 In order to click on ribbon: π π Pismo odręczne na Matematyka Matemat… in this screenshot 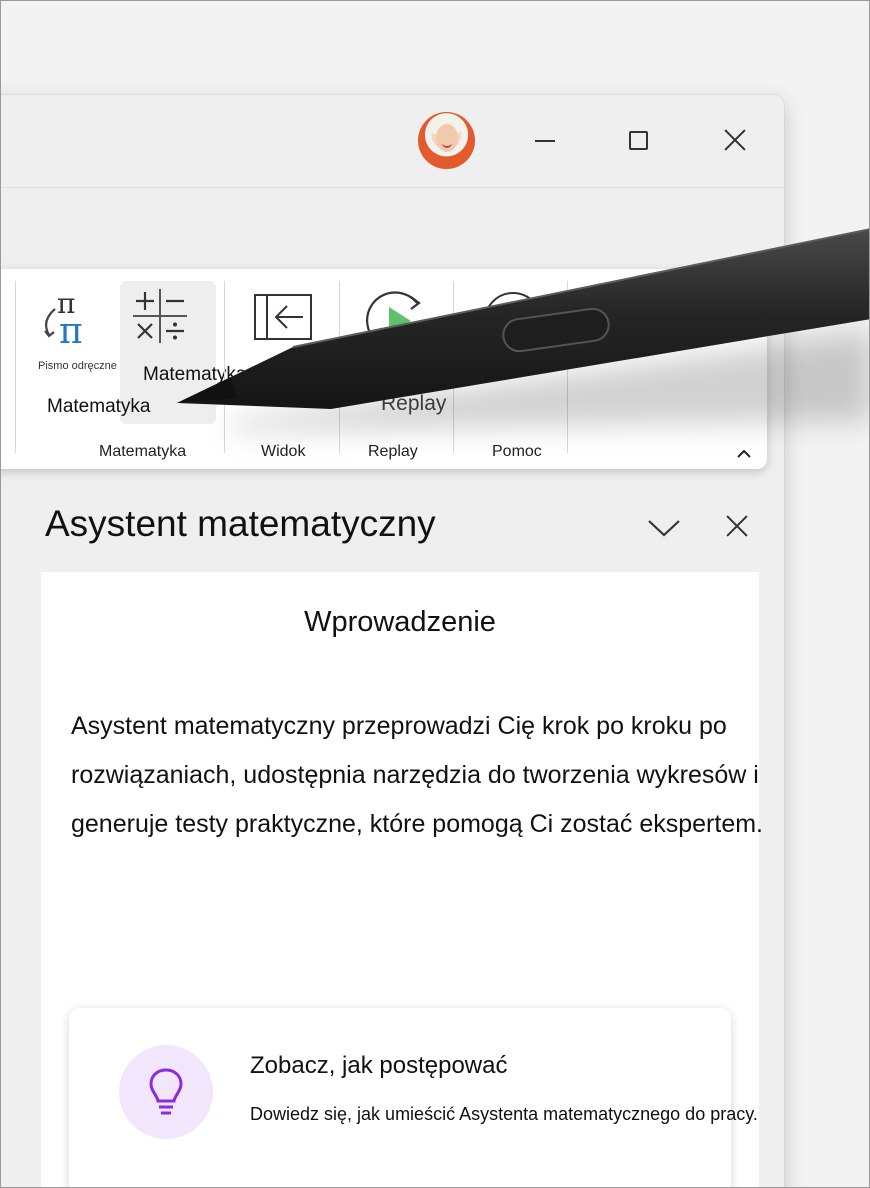, I will do `click(384, 369)`.